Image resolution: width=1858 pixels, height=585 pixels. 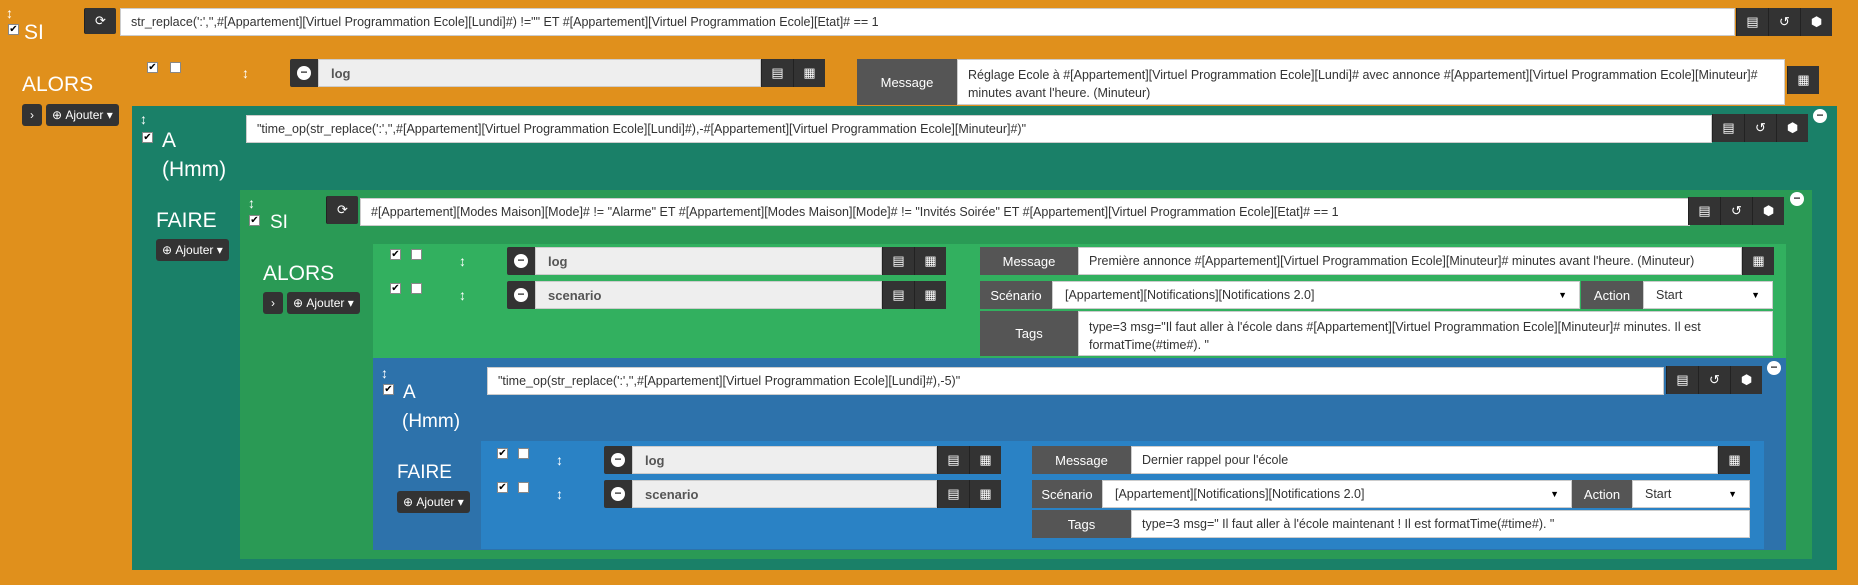 I want to click on alors-label: ALORS, so click(x=58, y=84).